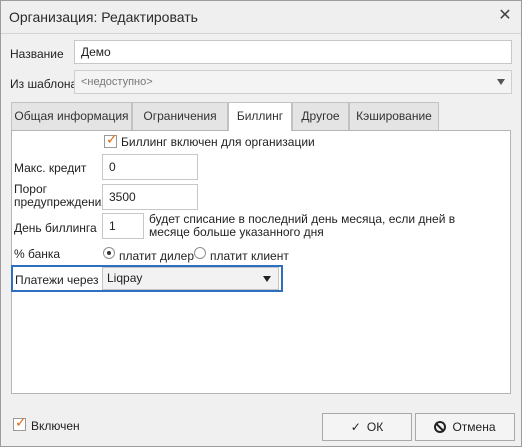 Image resolution: width=522 pixels, height=447 pixels. What do you see at coordinates (320, 116) in the screenshot?
I see `tab-other: Другое` at bounding box center [320, 116].